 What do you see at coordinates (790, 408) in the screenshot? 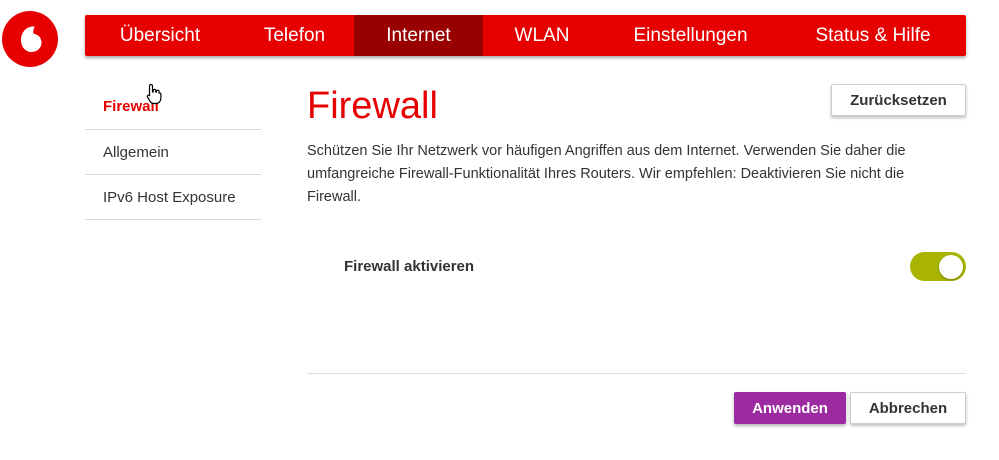
I see `apply-button: Anwenden` at bounding box center [790, 408].